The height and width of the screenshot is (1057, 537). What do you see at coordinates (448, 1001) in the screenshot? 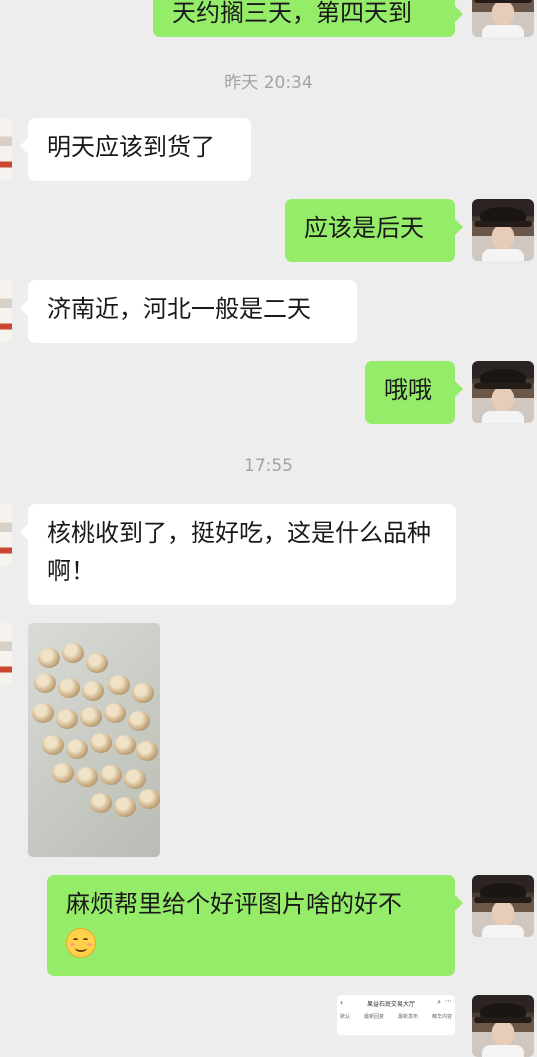
I see `more-icon: ⋯` at bounding box center [448, 1001].